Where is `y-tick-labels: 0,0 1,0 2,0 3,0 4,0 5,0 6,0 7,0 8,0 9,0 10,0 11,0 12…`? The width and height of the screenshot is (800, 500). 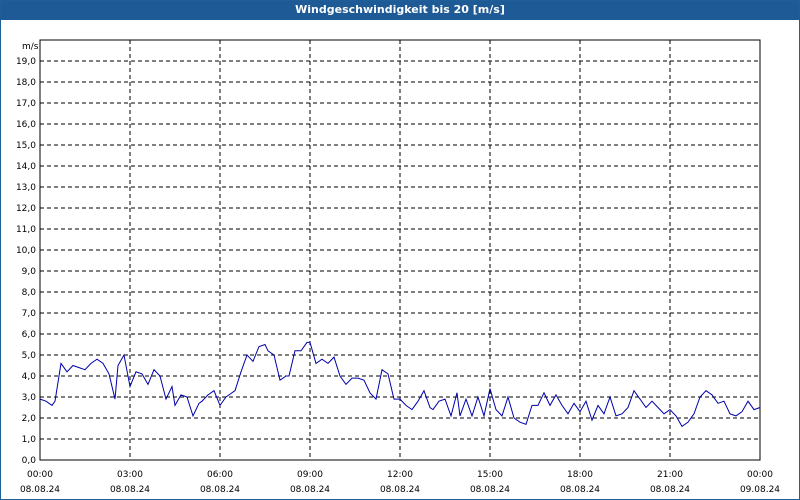 y-tick-labels: 0,0 1,0 2,0 3,0 4,0 5,0 6,0 7,0 8,0 9,0 10,0 11,0 12… is located at coordinates (26, 261).